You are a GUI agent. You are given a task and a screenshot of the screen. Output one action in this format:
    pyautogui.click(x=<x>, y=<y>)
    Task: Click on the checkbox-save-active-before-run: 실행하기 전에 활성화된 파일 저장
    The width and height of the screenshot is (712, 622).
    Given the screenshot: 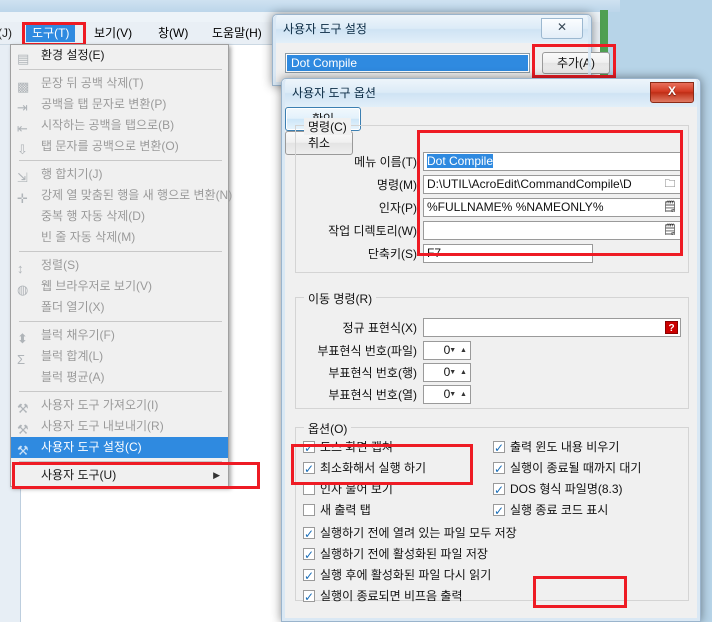 What is the action you would take?
    pyautogui.click(x=395, y=554)
    